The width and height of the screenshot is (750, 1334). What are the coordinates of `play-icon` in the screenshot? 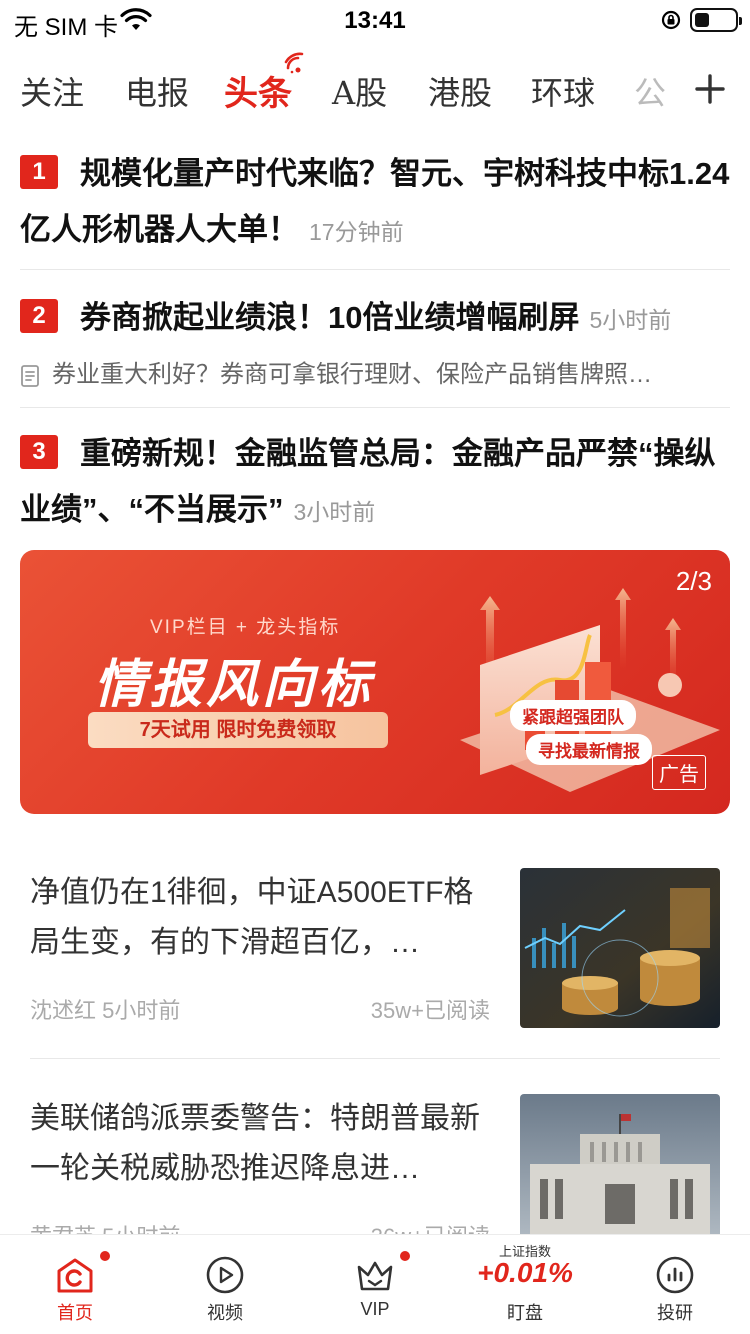 It's located at (225, 1275).